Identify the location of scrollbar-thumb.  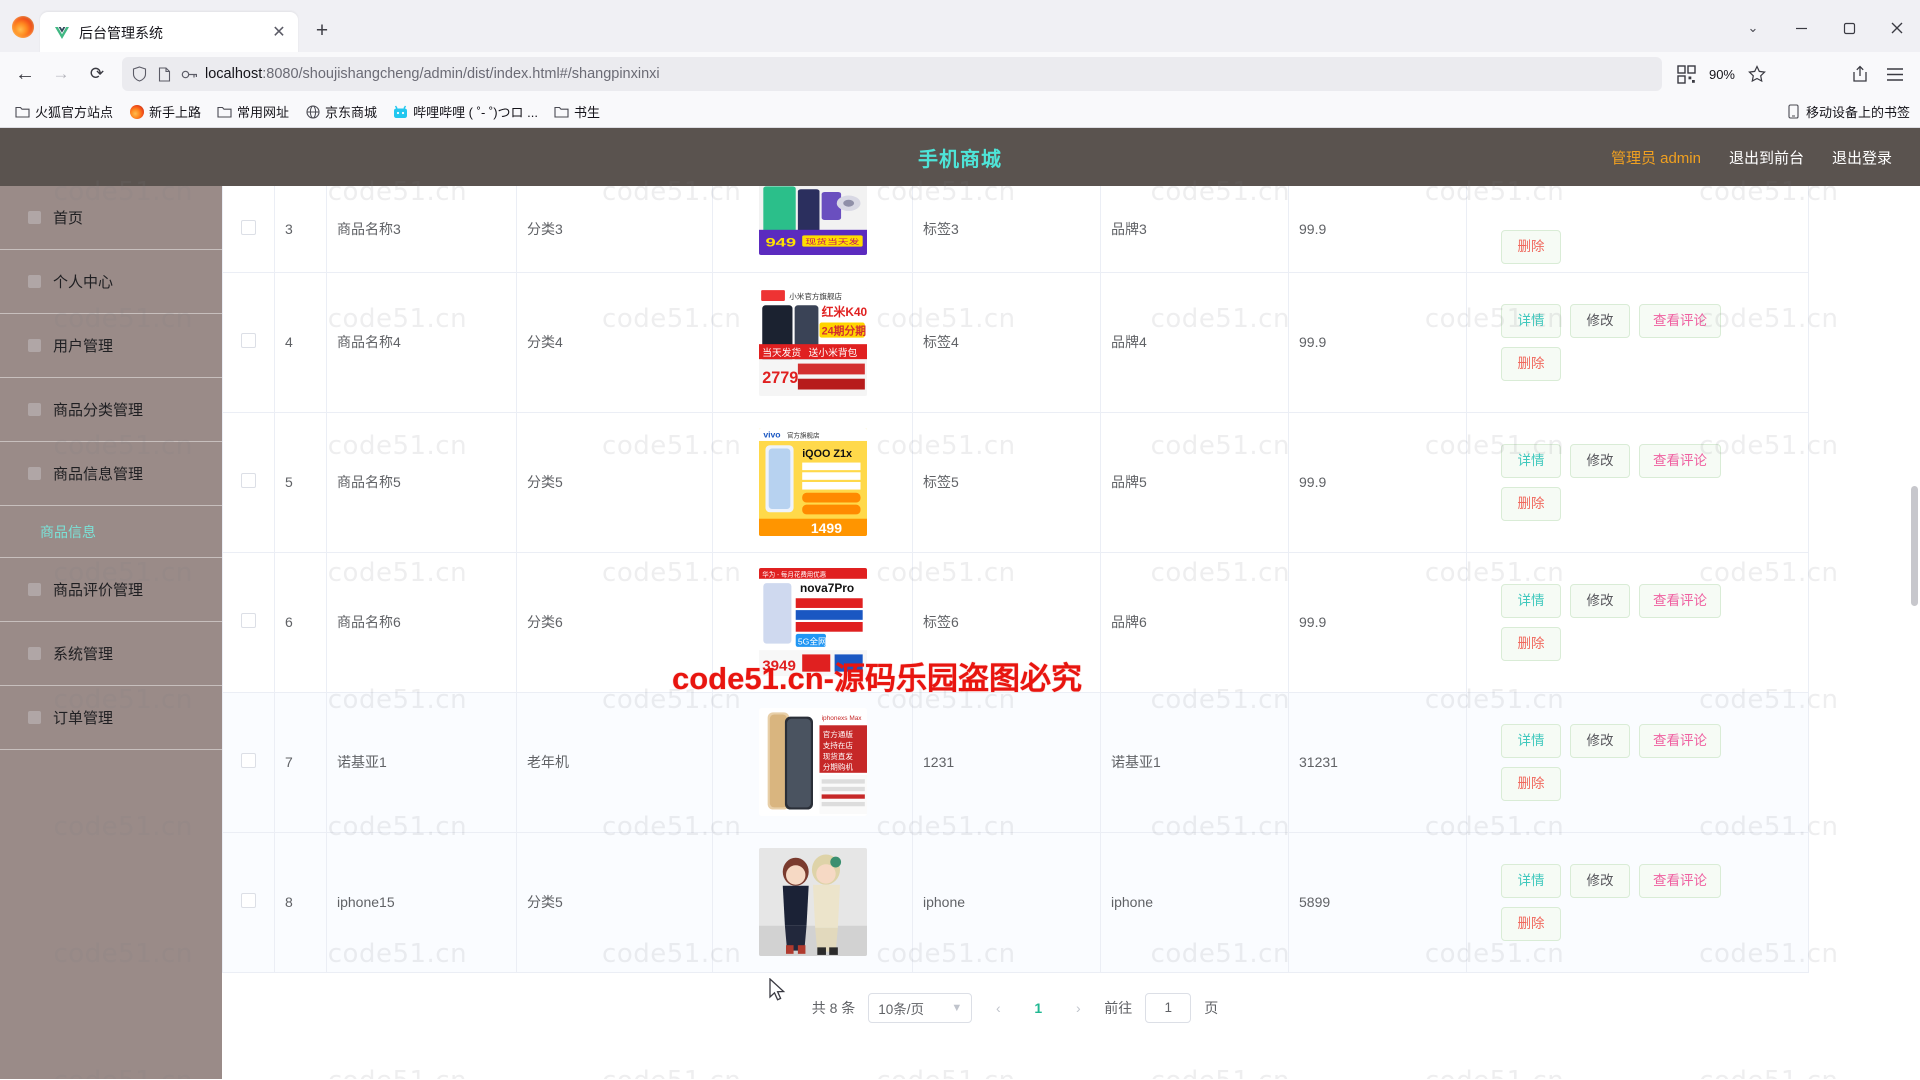
(1914, 546).